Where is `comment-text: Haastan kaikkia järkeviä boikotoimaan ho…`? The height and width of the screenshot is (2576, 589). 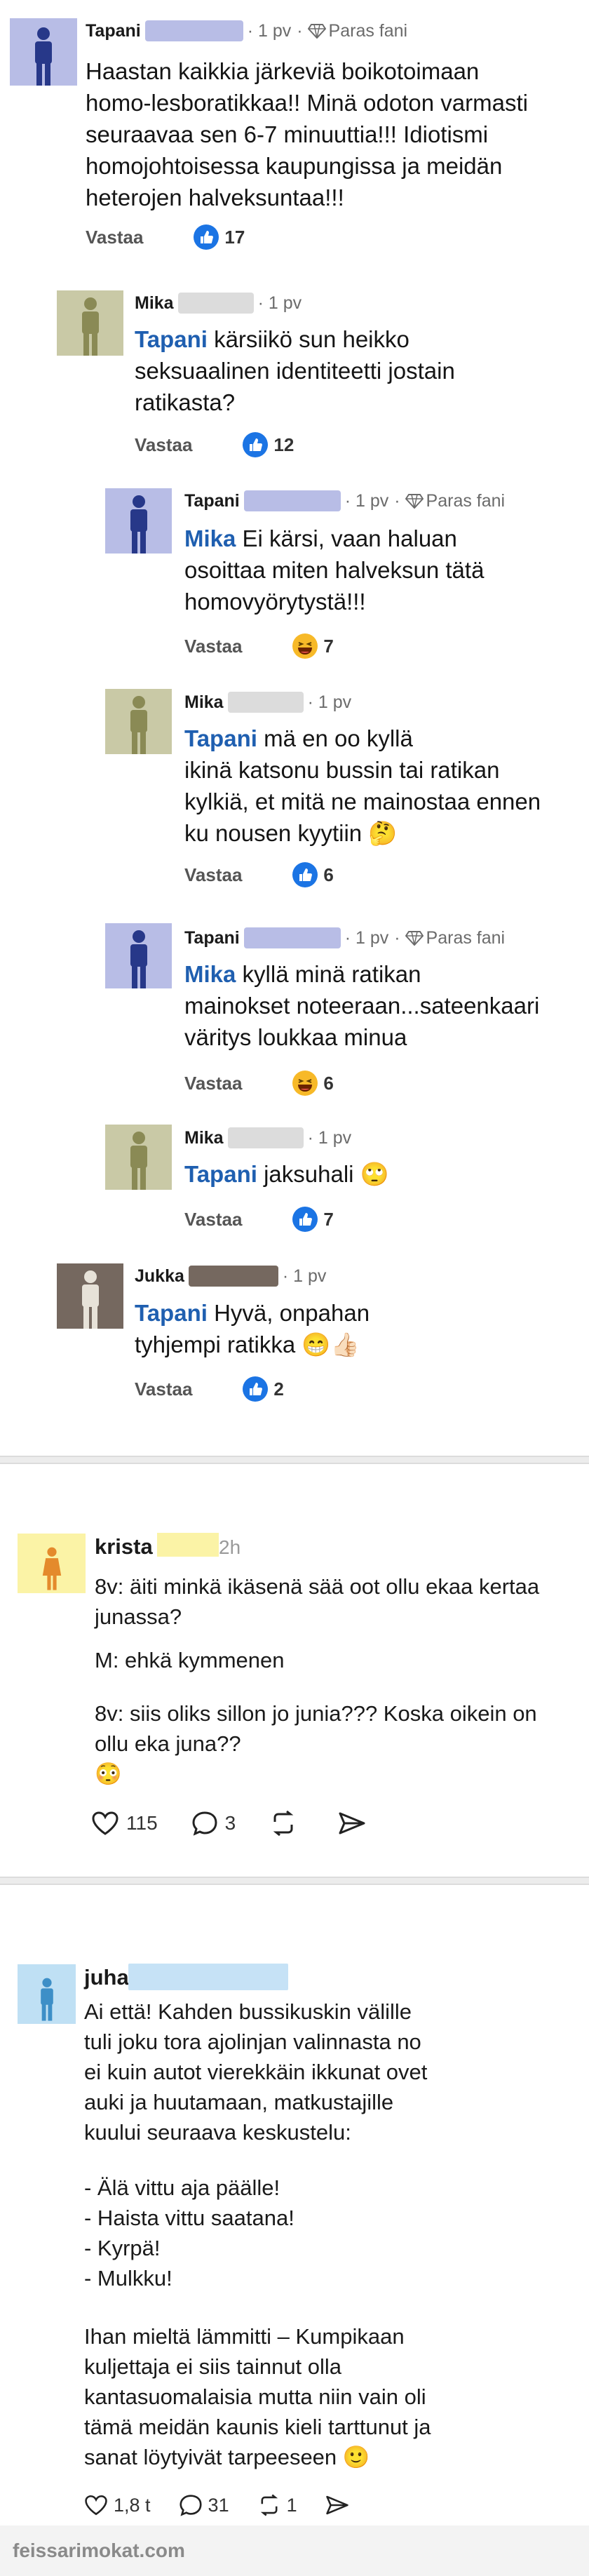 comment-text: Haastan kaikkia järkeviä boikotoimaan ho… is located at coordinates (307, 134).